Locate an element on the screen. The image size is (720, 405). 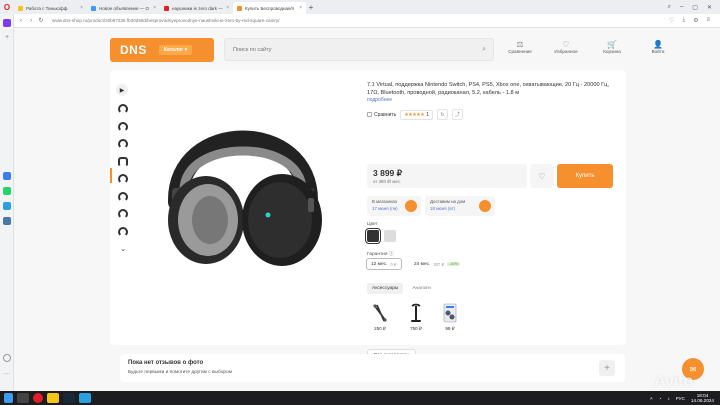
product-main-image is located at coordinates (243, 180).